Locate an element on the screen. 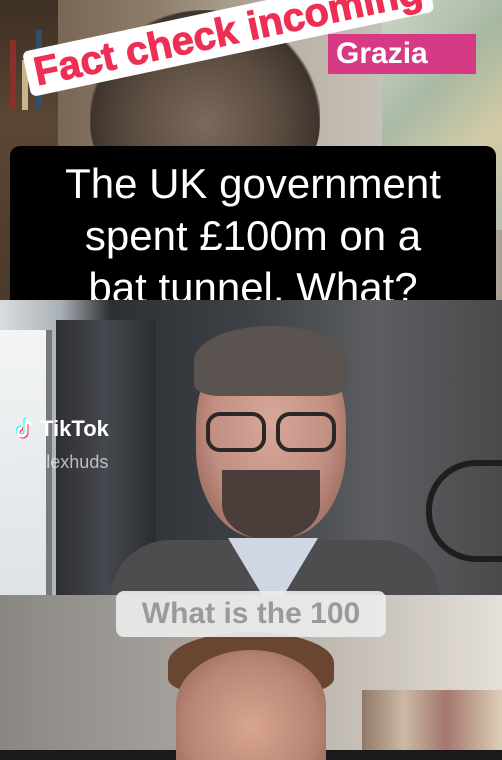 The height and width of the screenshot is (760, 502). caption-line-1: The UK government is located at coordinates (253, 183).